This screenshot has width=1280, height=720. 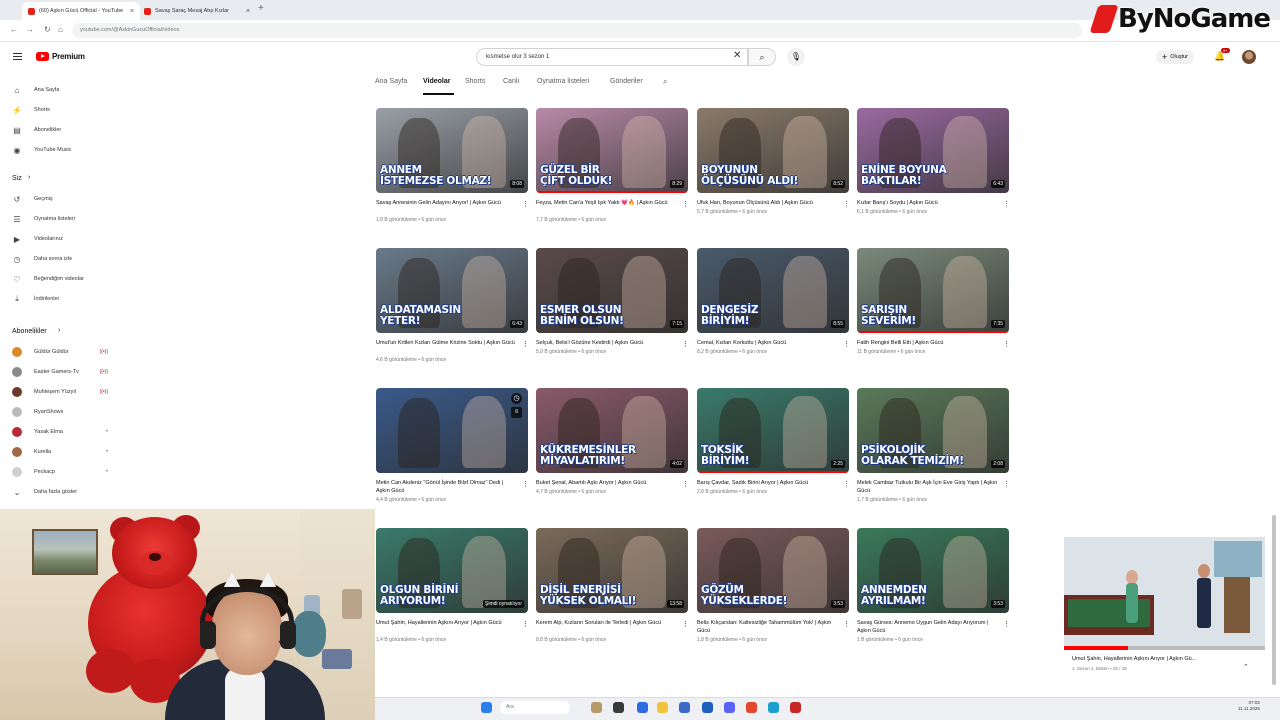 I want to click on video-thumbnail: GÜZEL BİR ÇİFT OLDUK! 8:29, so click(x=612, y=150).